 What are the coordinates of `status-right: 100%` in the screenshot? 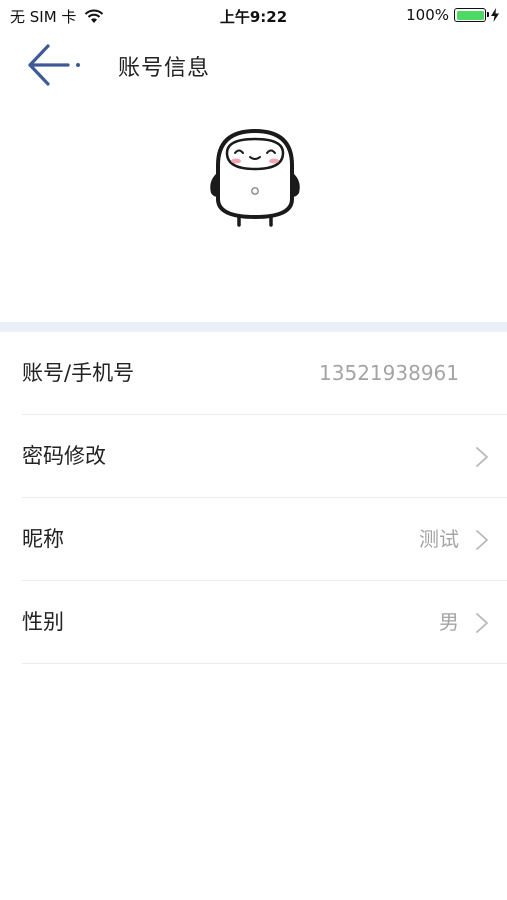 It's located at (452, 15).